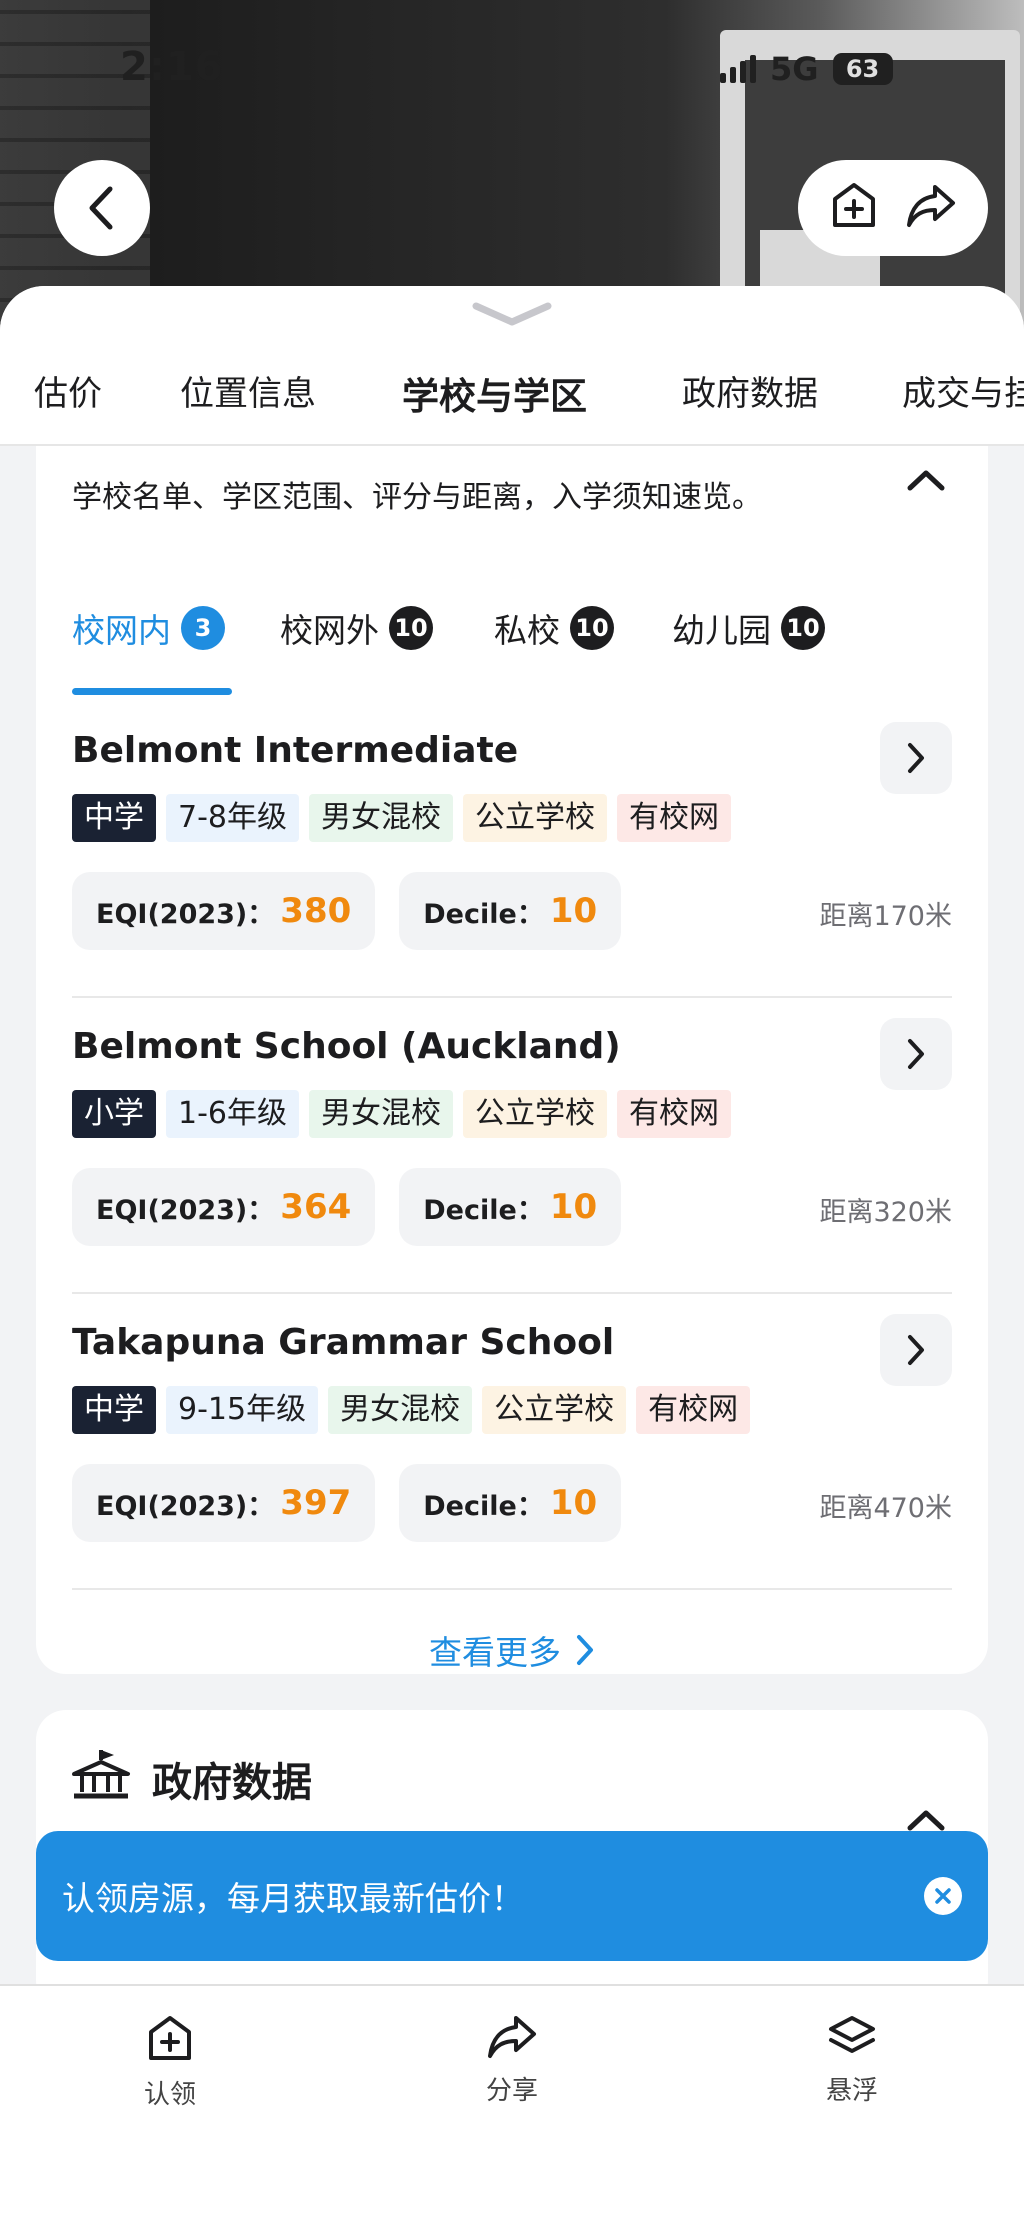 This screenshot has height=2218, width=1024. Describe the element at coordinates (232, 1783) in the screenshot. I see `government-data-title: 政府数据` at that location.